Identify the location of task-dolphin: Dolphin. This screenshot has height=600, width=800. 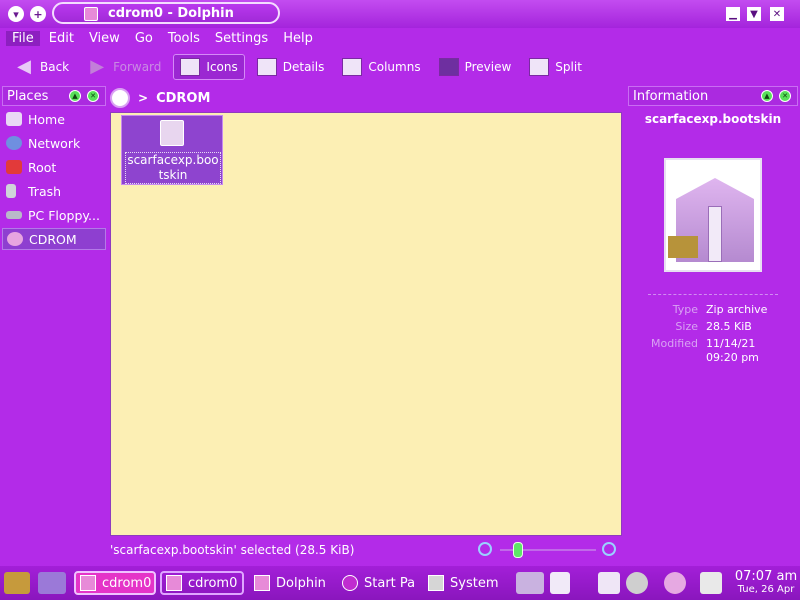
(291, 583).